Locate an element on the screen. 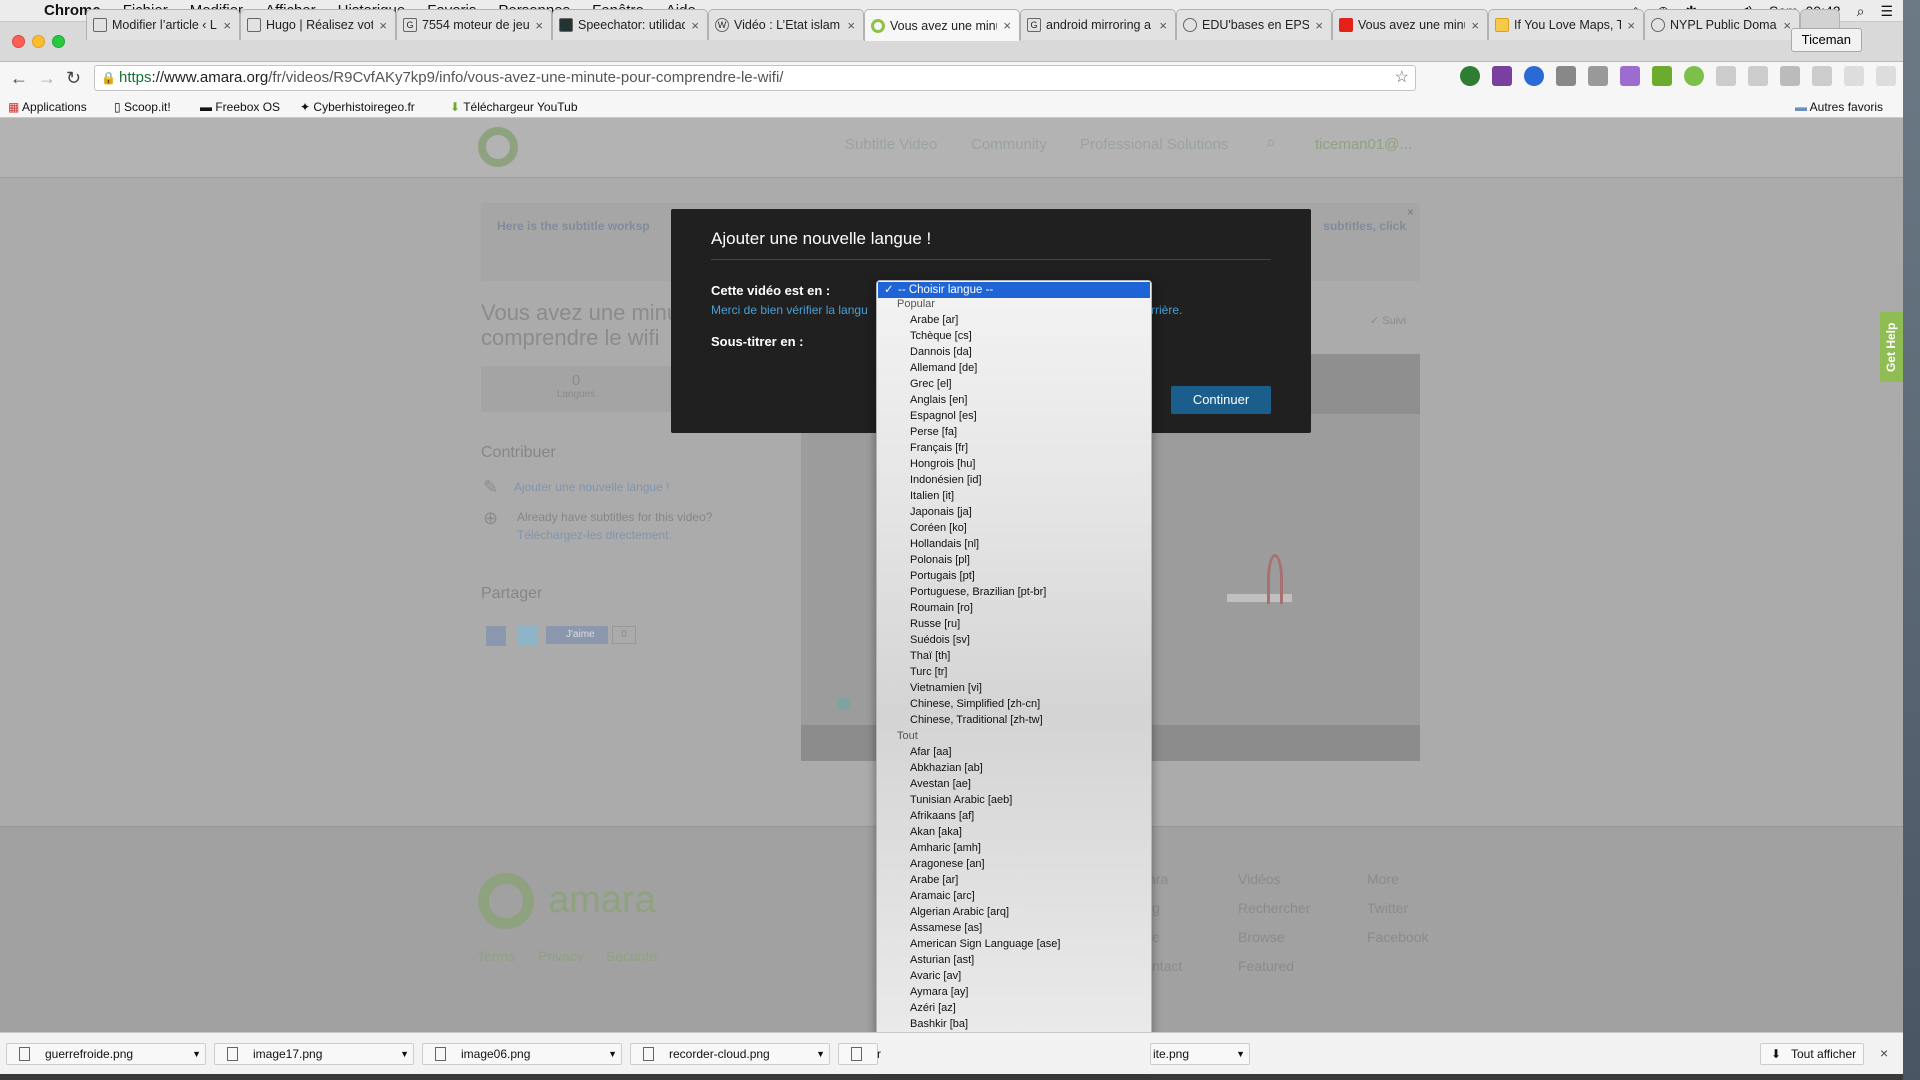 The image size is (1920, 1080). download-item: image06.png ▼ is located at coordinates (522, 1054).